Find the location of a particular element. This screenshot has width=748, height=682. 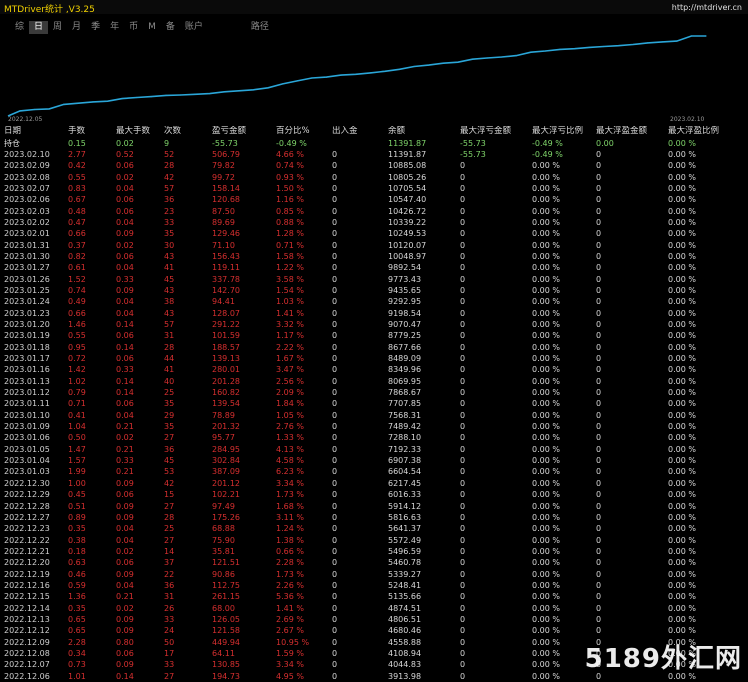

column-header: 最大手数 is located at coordinates (136, 131).